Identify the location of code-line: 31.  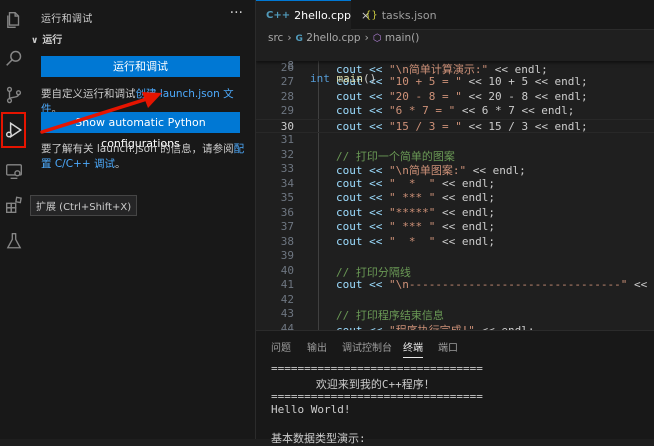
(455, 140).